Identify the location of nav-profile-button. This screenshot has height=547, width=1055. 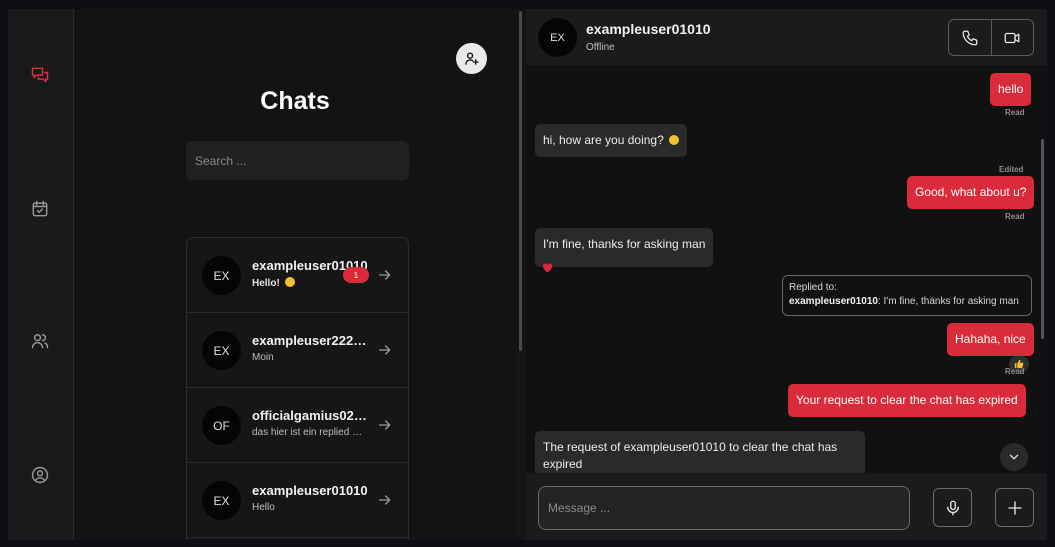
(40, 475).